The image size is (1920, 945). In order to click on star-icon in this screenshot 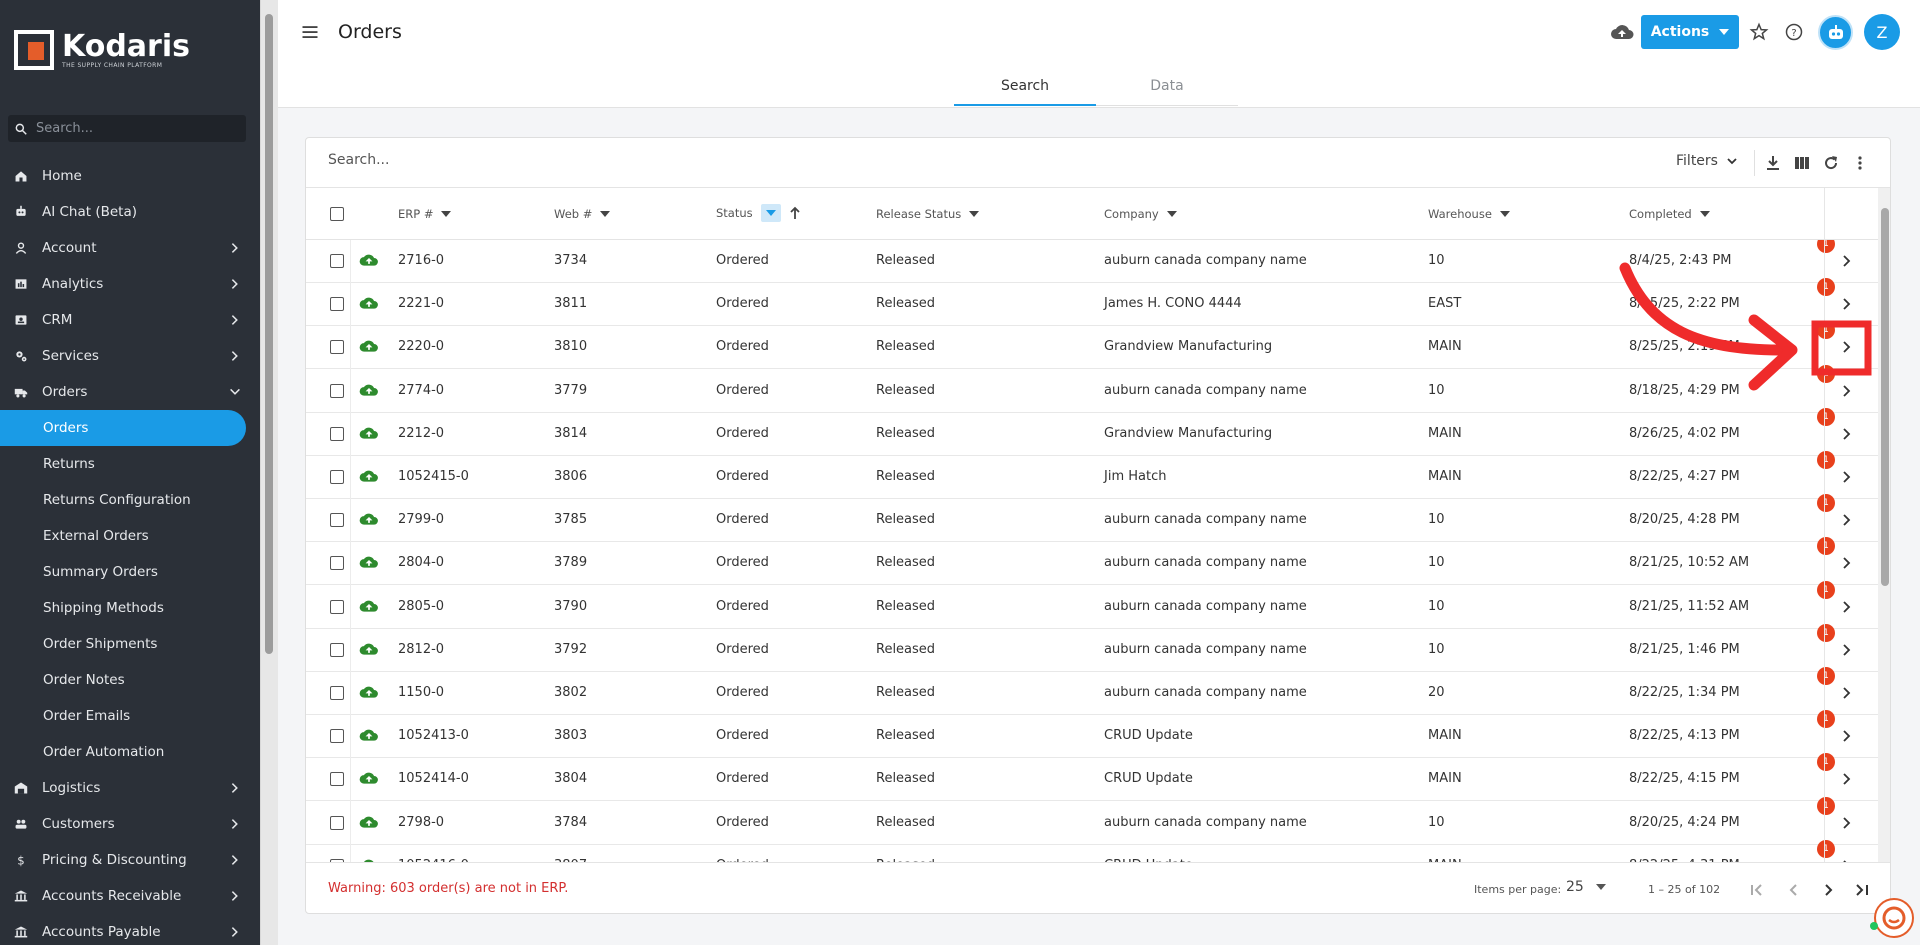, I will do `click(1759, 32)`.